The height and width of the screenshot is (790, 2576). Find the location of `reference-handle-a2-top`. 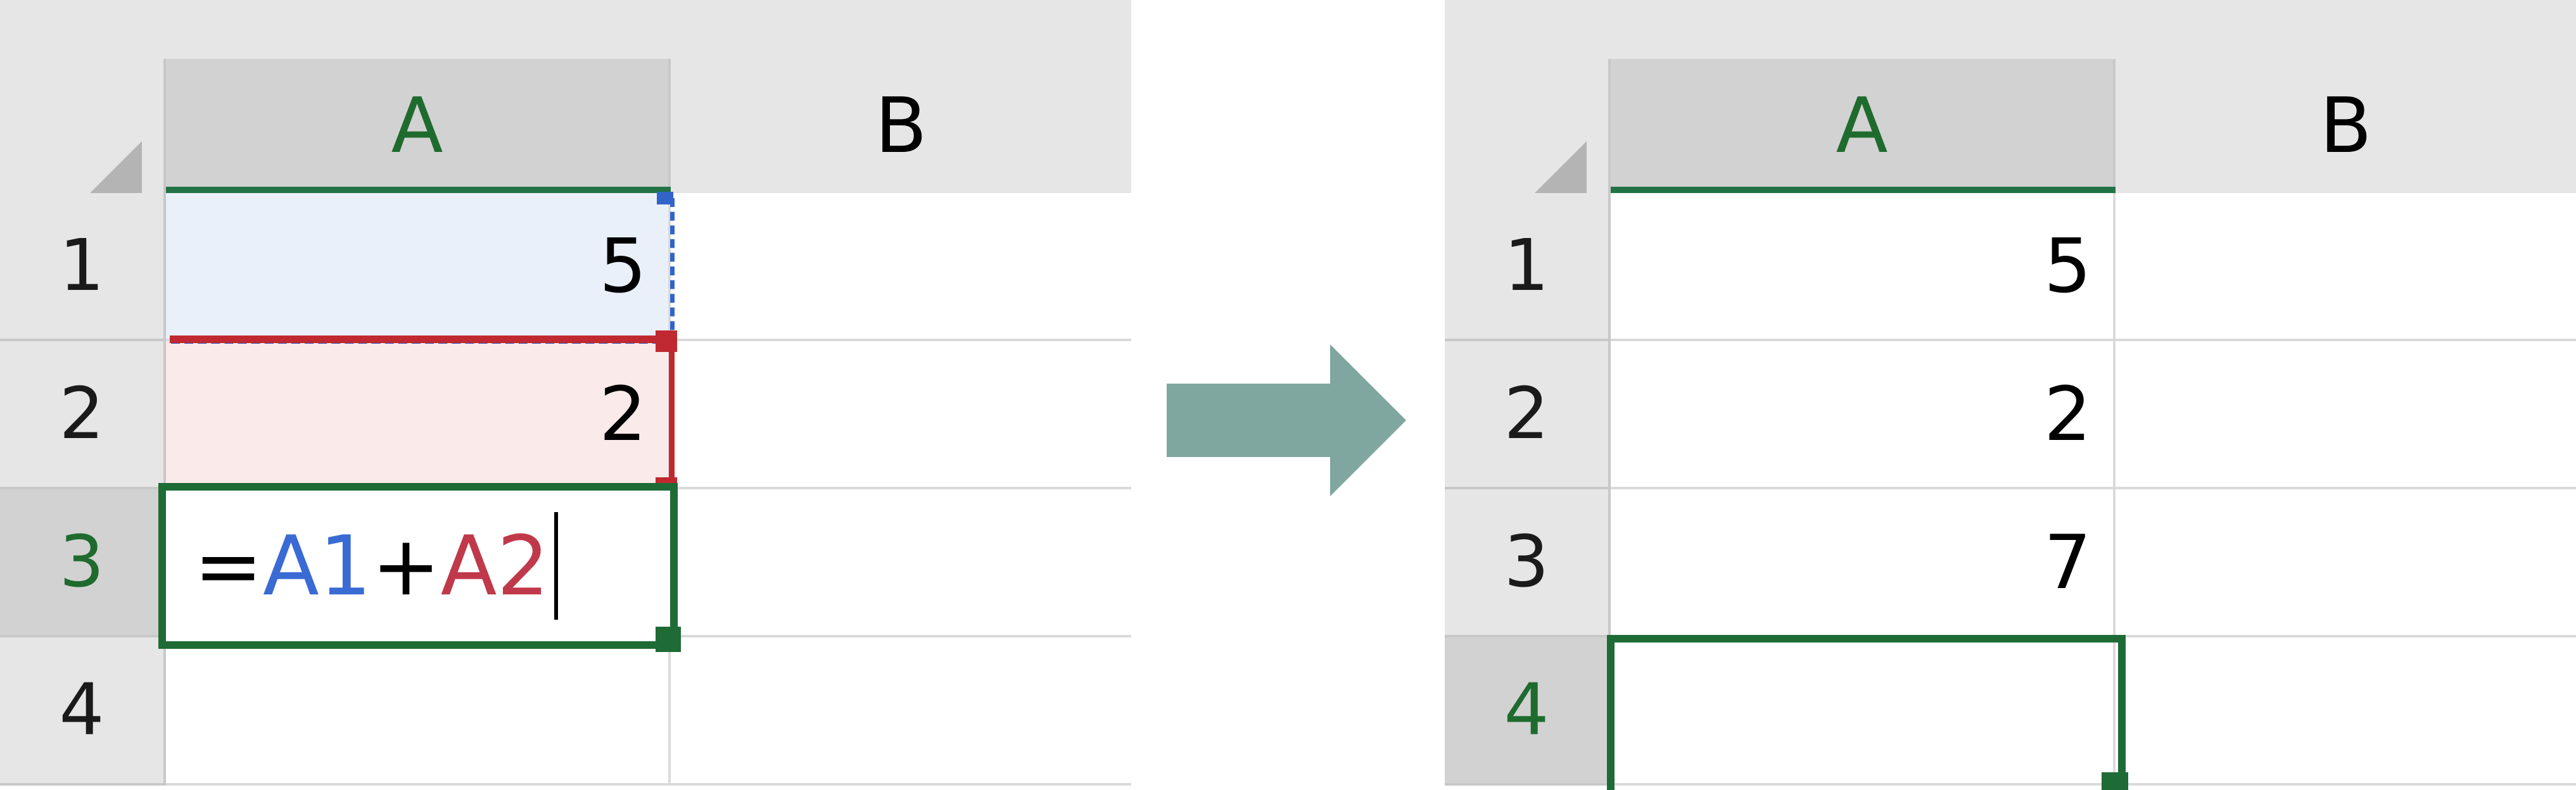

reference-handle-a2-top is located at coordinates (666, 341).